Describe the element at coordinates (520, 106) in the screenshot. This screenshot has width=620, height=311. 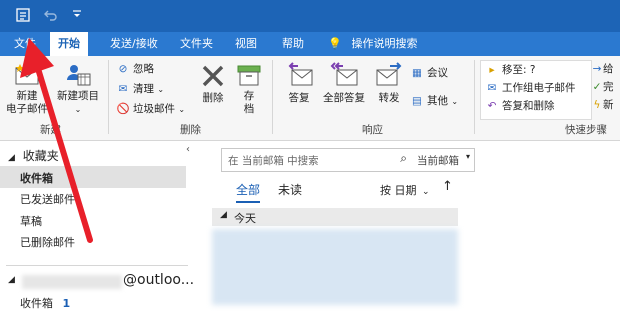
I see `quick-step-reply-delete: ↶ 答复和删除` at that location.